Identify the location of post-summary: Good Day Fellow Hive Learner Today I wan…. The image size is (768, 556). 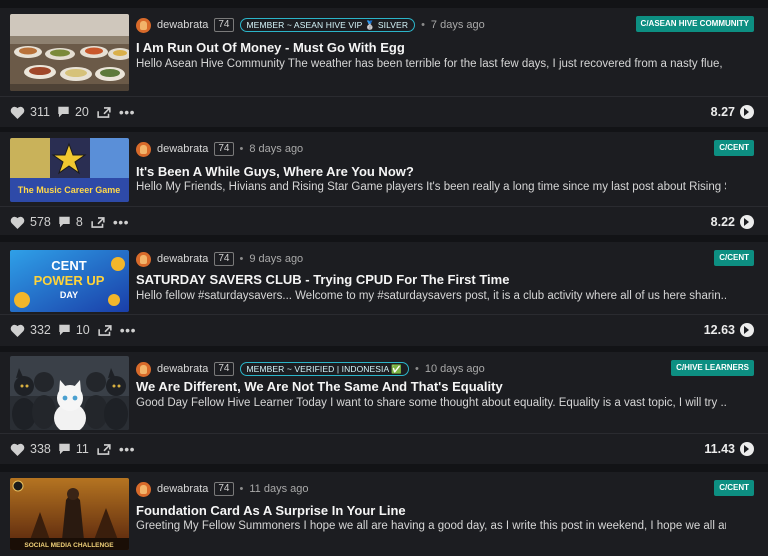
(431, 403).